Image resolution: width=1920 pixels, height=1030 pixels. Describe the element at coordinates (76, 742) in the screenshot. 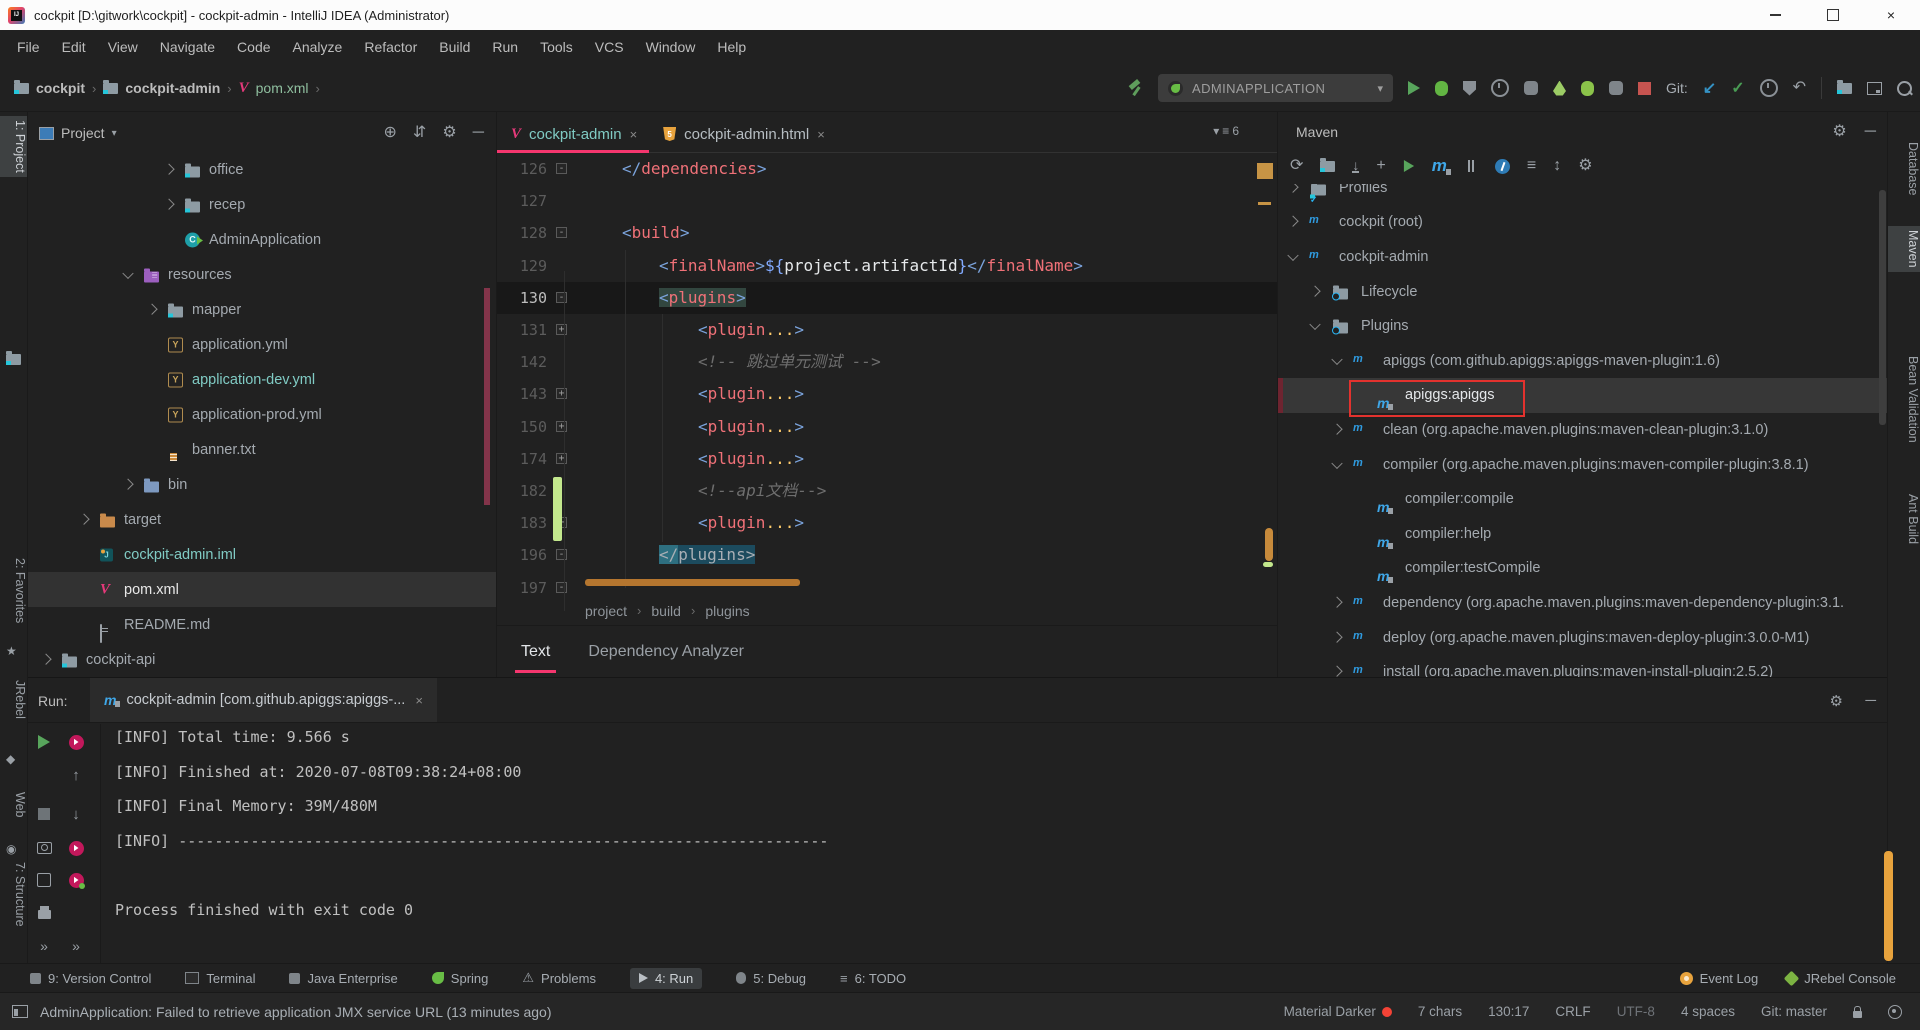

I see `jrebel-rerun-button` at that location.